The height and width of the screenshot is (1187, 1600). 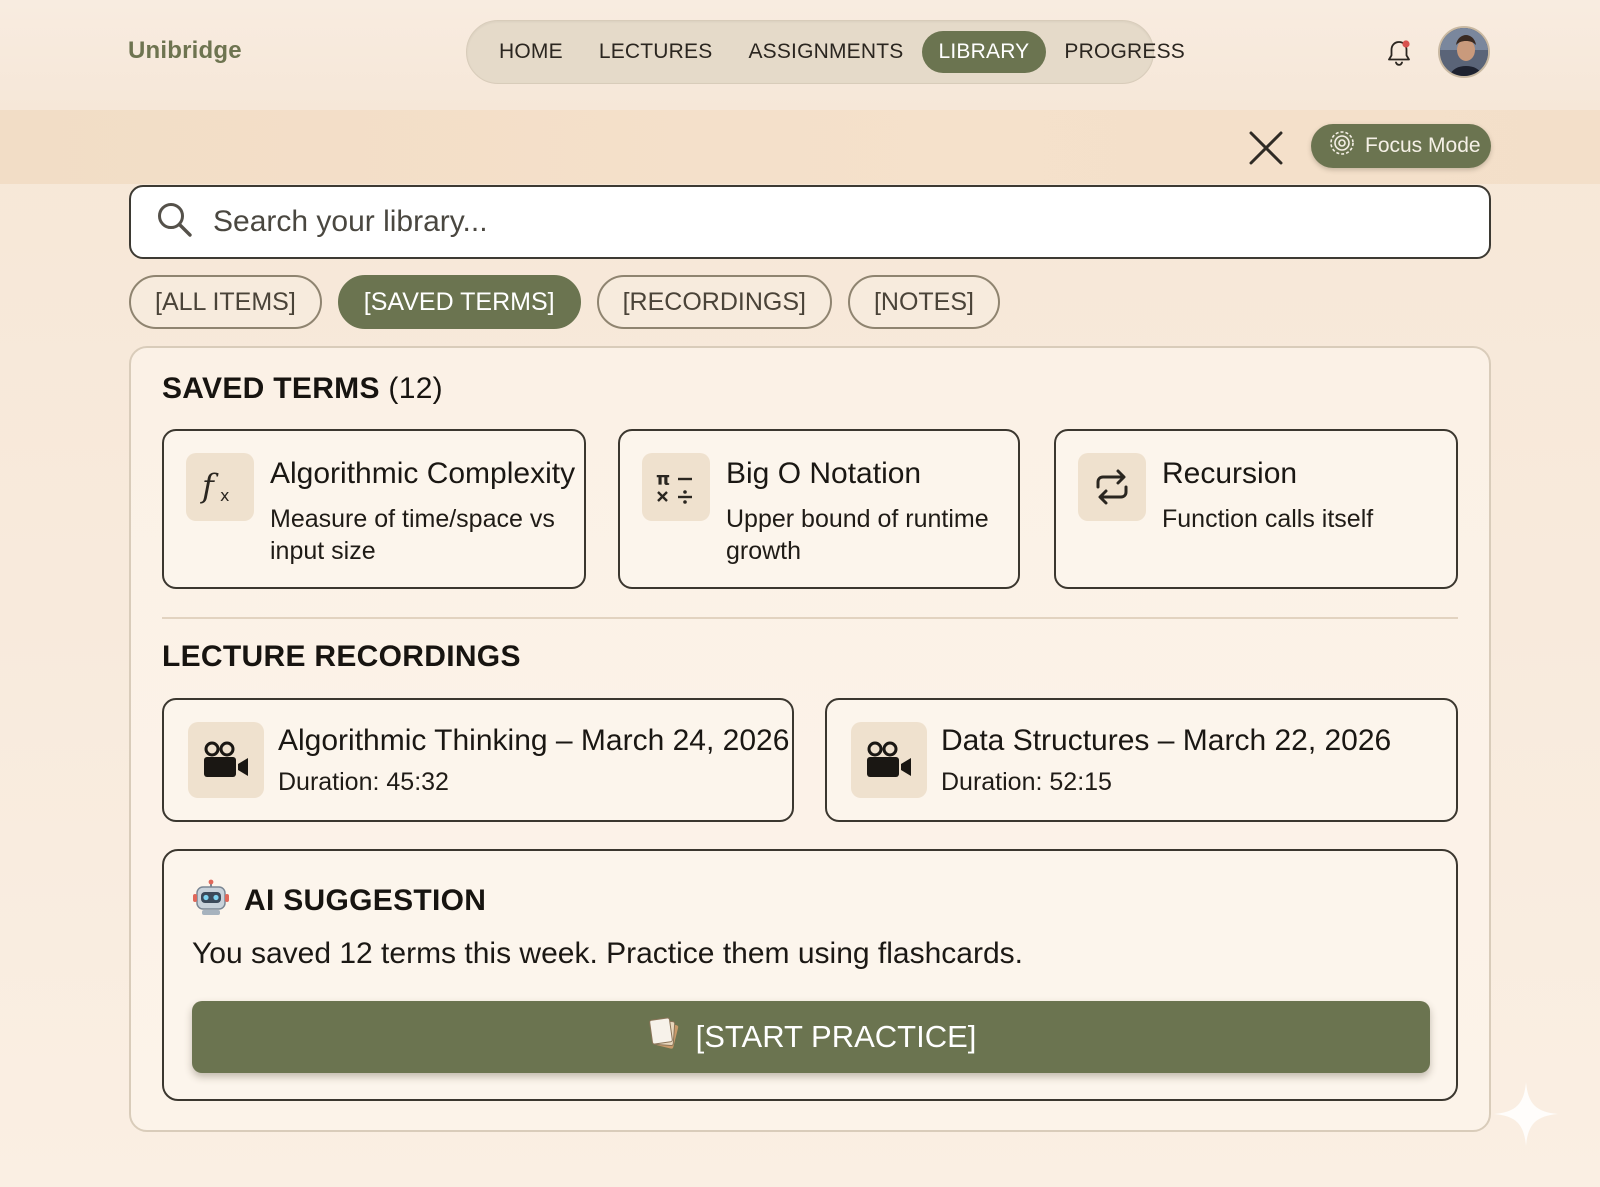 I want to click on start-practice-button: [START PRACTICE], so click(x=811, y=1037).